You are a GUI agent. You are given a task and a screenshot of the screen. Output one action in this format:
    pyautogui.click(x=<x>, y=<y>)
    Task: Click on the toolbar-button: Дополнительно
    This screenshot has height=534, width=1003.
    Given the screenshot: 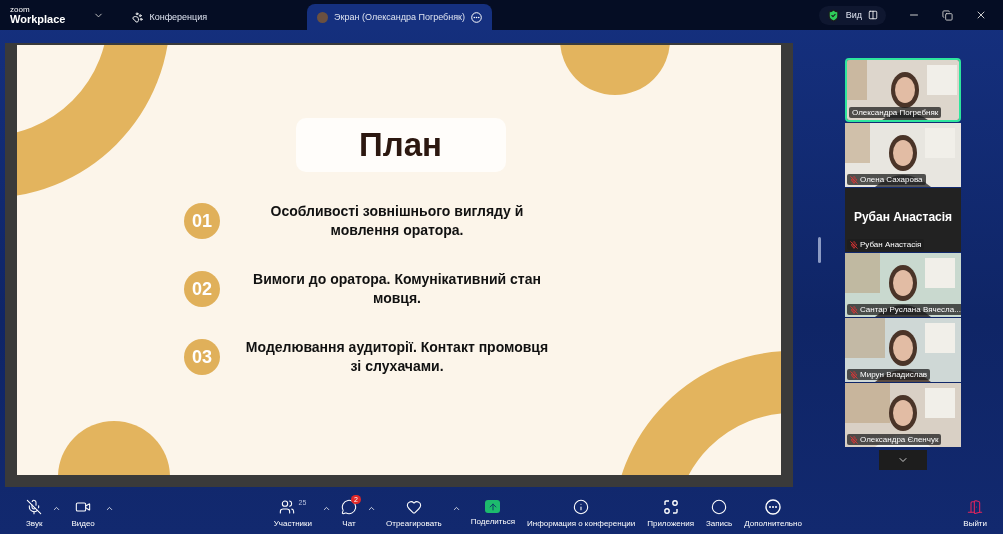 What is the action you would take?
    pyautogui.click(x=773, y=513)
    